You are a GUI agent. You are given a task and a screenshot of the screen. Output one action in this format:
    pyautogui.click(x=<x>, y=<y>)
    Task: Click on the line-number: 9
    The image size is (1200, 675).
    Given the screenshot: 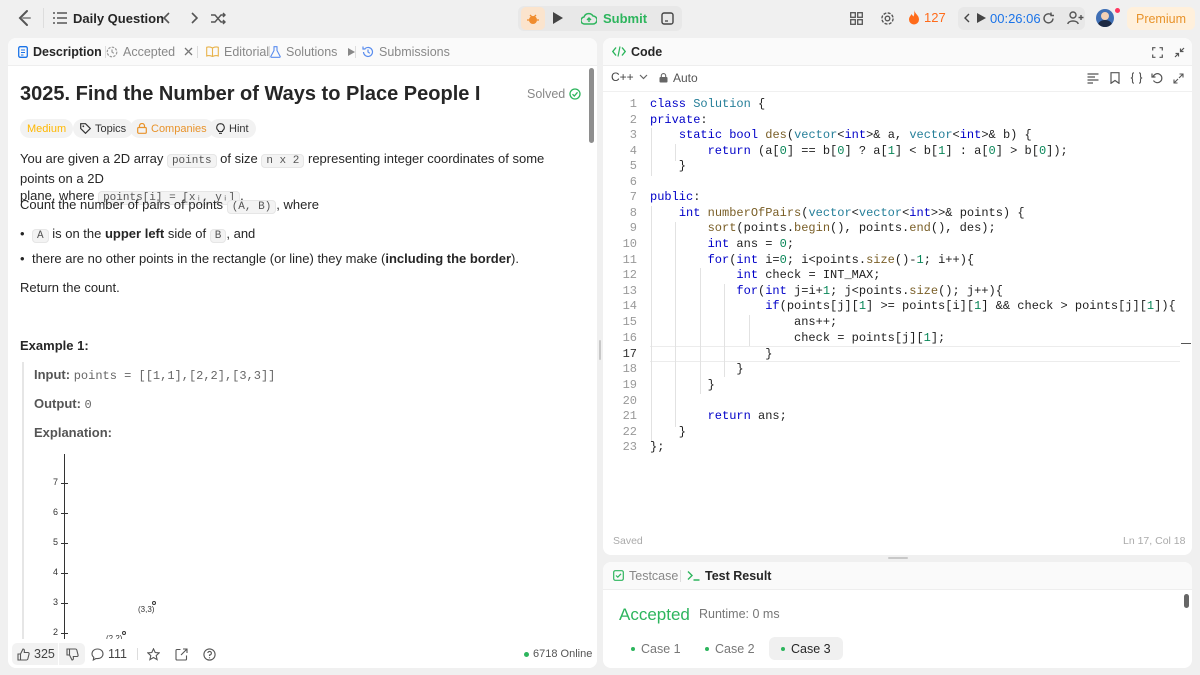 What is the action you would take?
    pyautogui.click(x=633, y=228)
    